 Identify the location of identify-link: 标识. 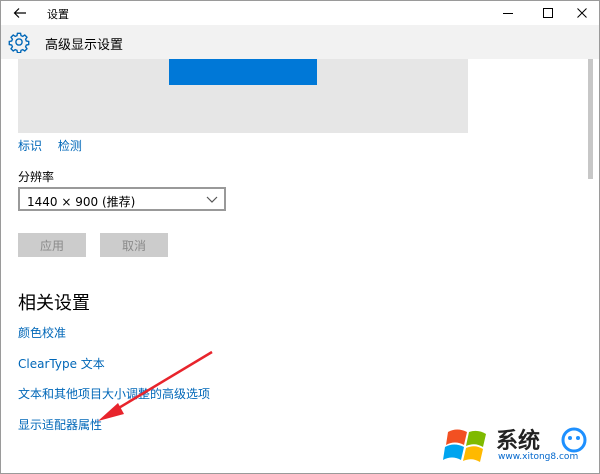
(30, 146).